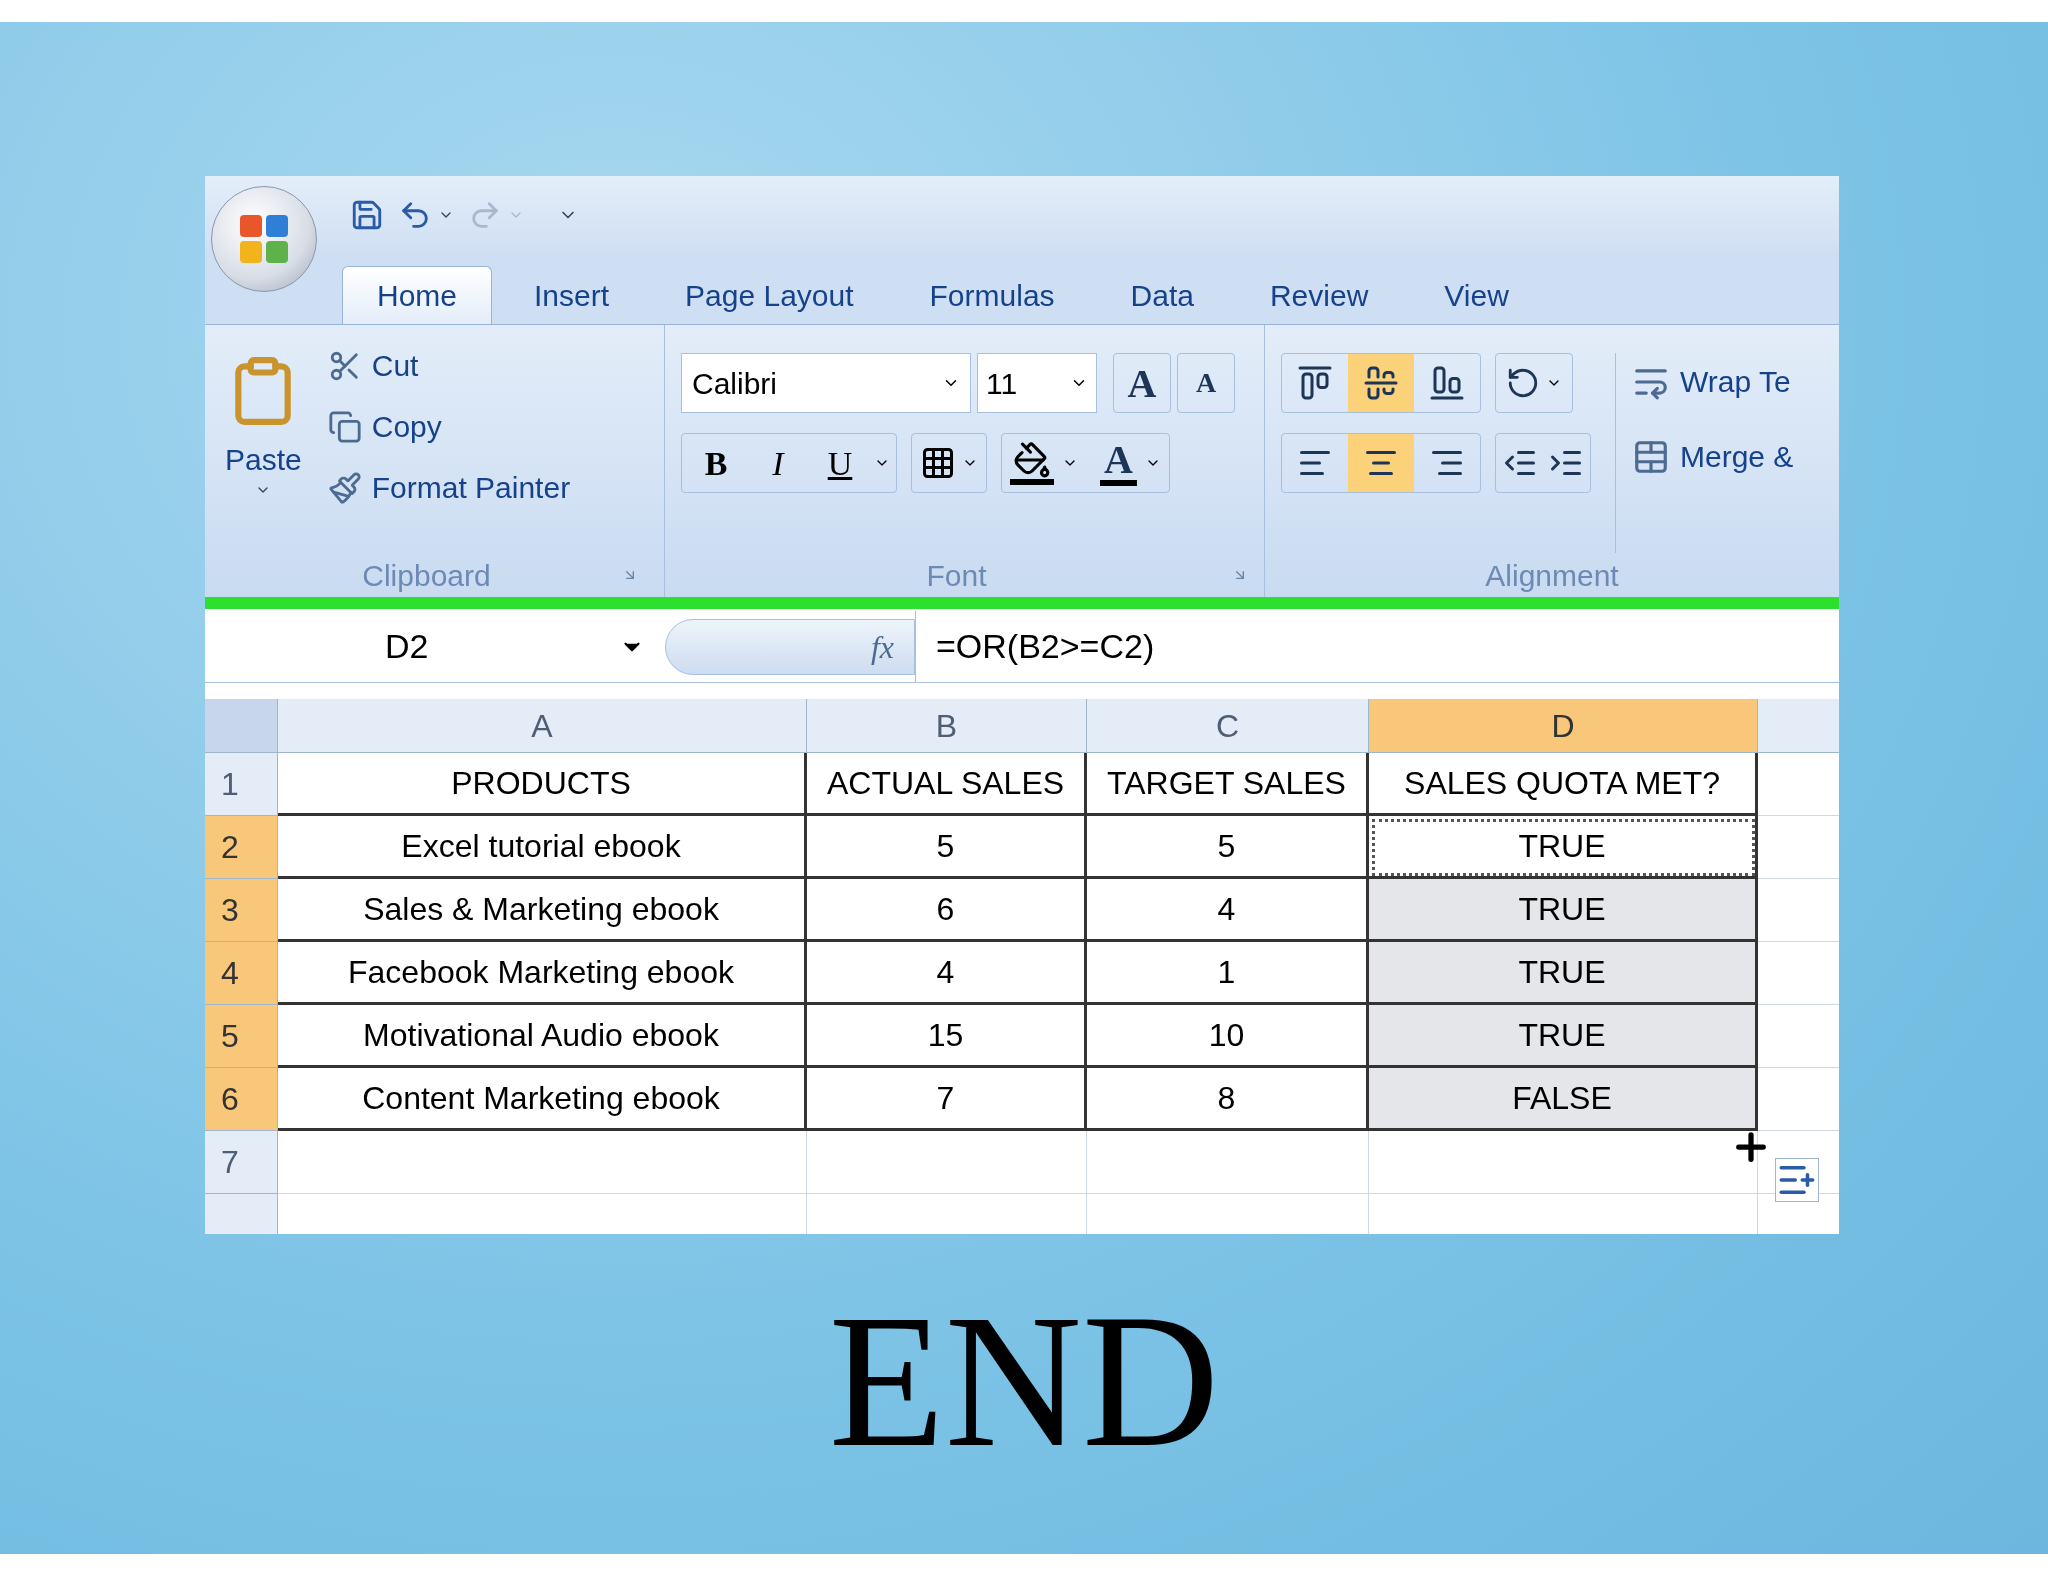 The image size is (2048, 1582). What do you see at coordinates (1206, 383) in the screenshot?
I see `shrink-font-button: A` at bounding box center [1206, 383].